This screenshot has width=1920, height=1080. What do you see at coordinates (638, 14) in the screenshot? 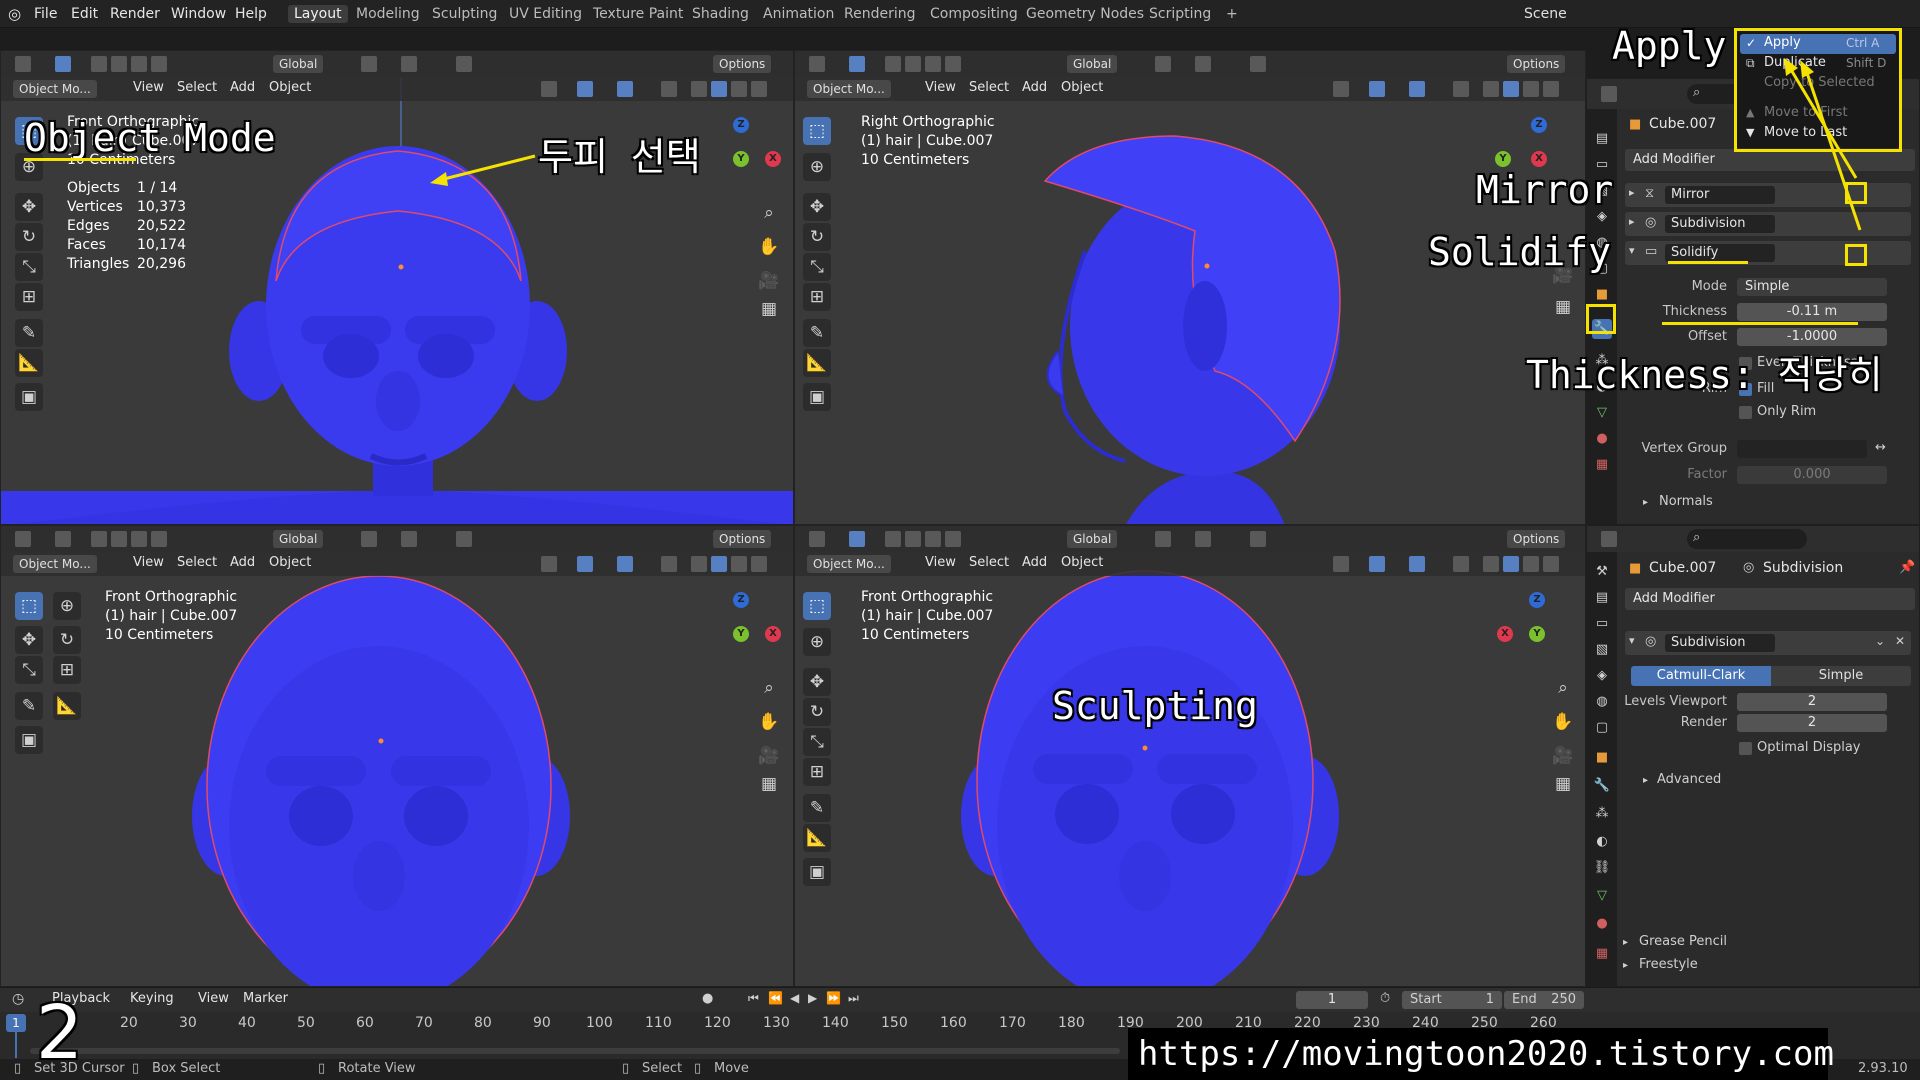
I see `tab-texture-paint: Texture Paint` at bounding box center [638, 14].